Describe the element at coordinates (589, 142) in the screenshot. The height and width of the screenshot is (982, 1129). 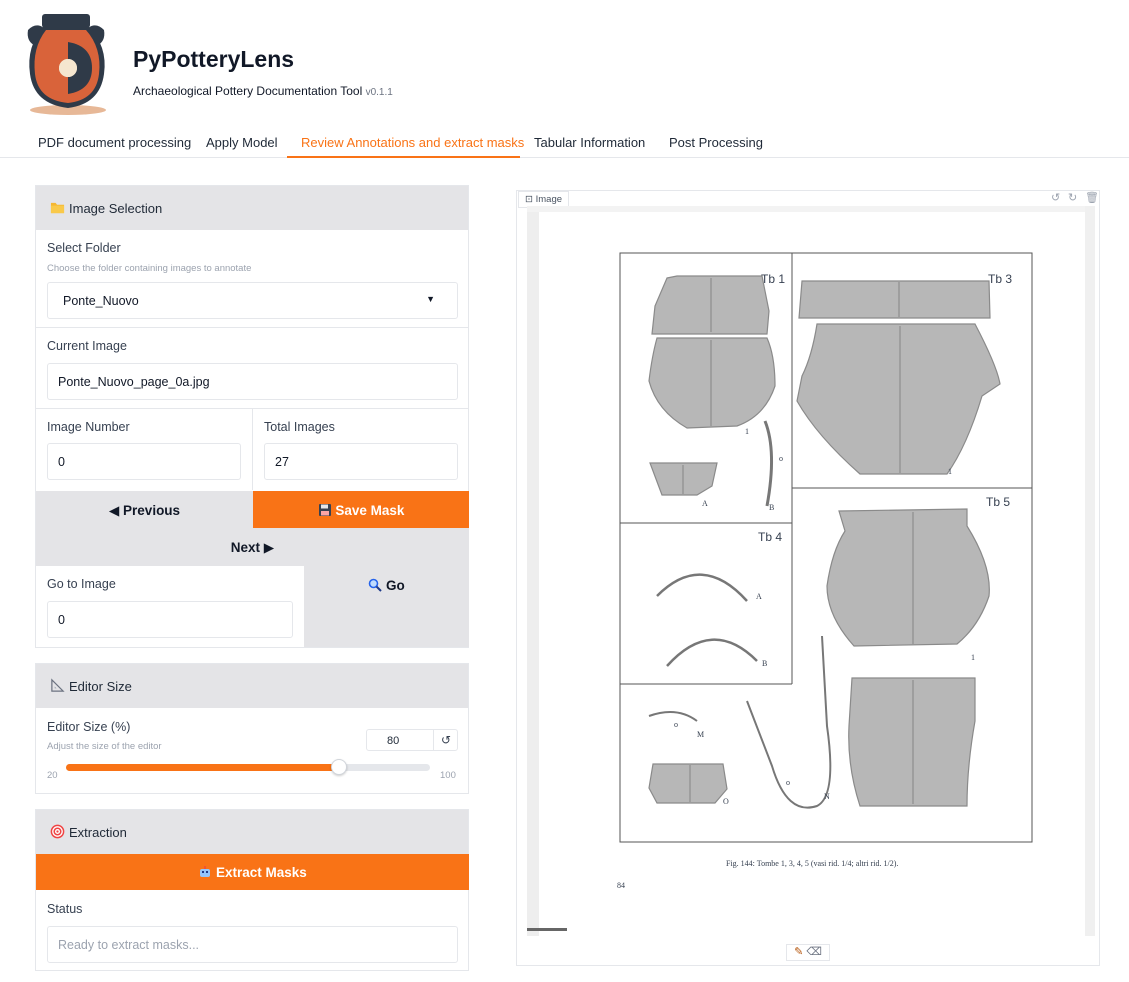
I see `tab-tabular-information: Tabular Information` at that location.